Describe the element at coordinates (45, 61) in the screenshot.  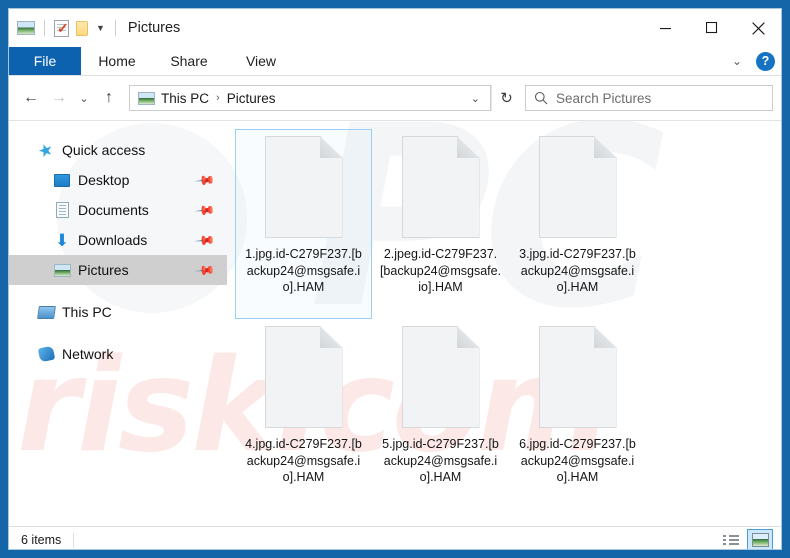
I see `tab-file: File` at that location.